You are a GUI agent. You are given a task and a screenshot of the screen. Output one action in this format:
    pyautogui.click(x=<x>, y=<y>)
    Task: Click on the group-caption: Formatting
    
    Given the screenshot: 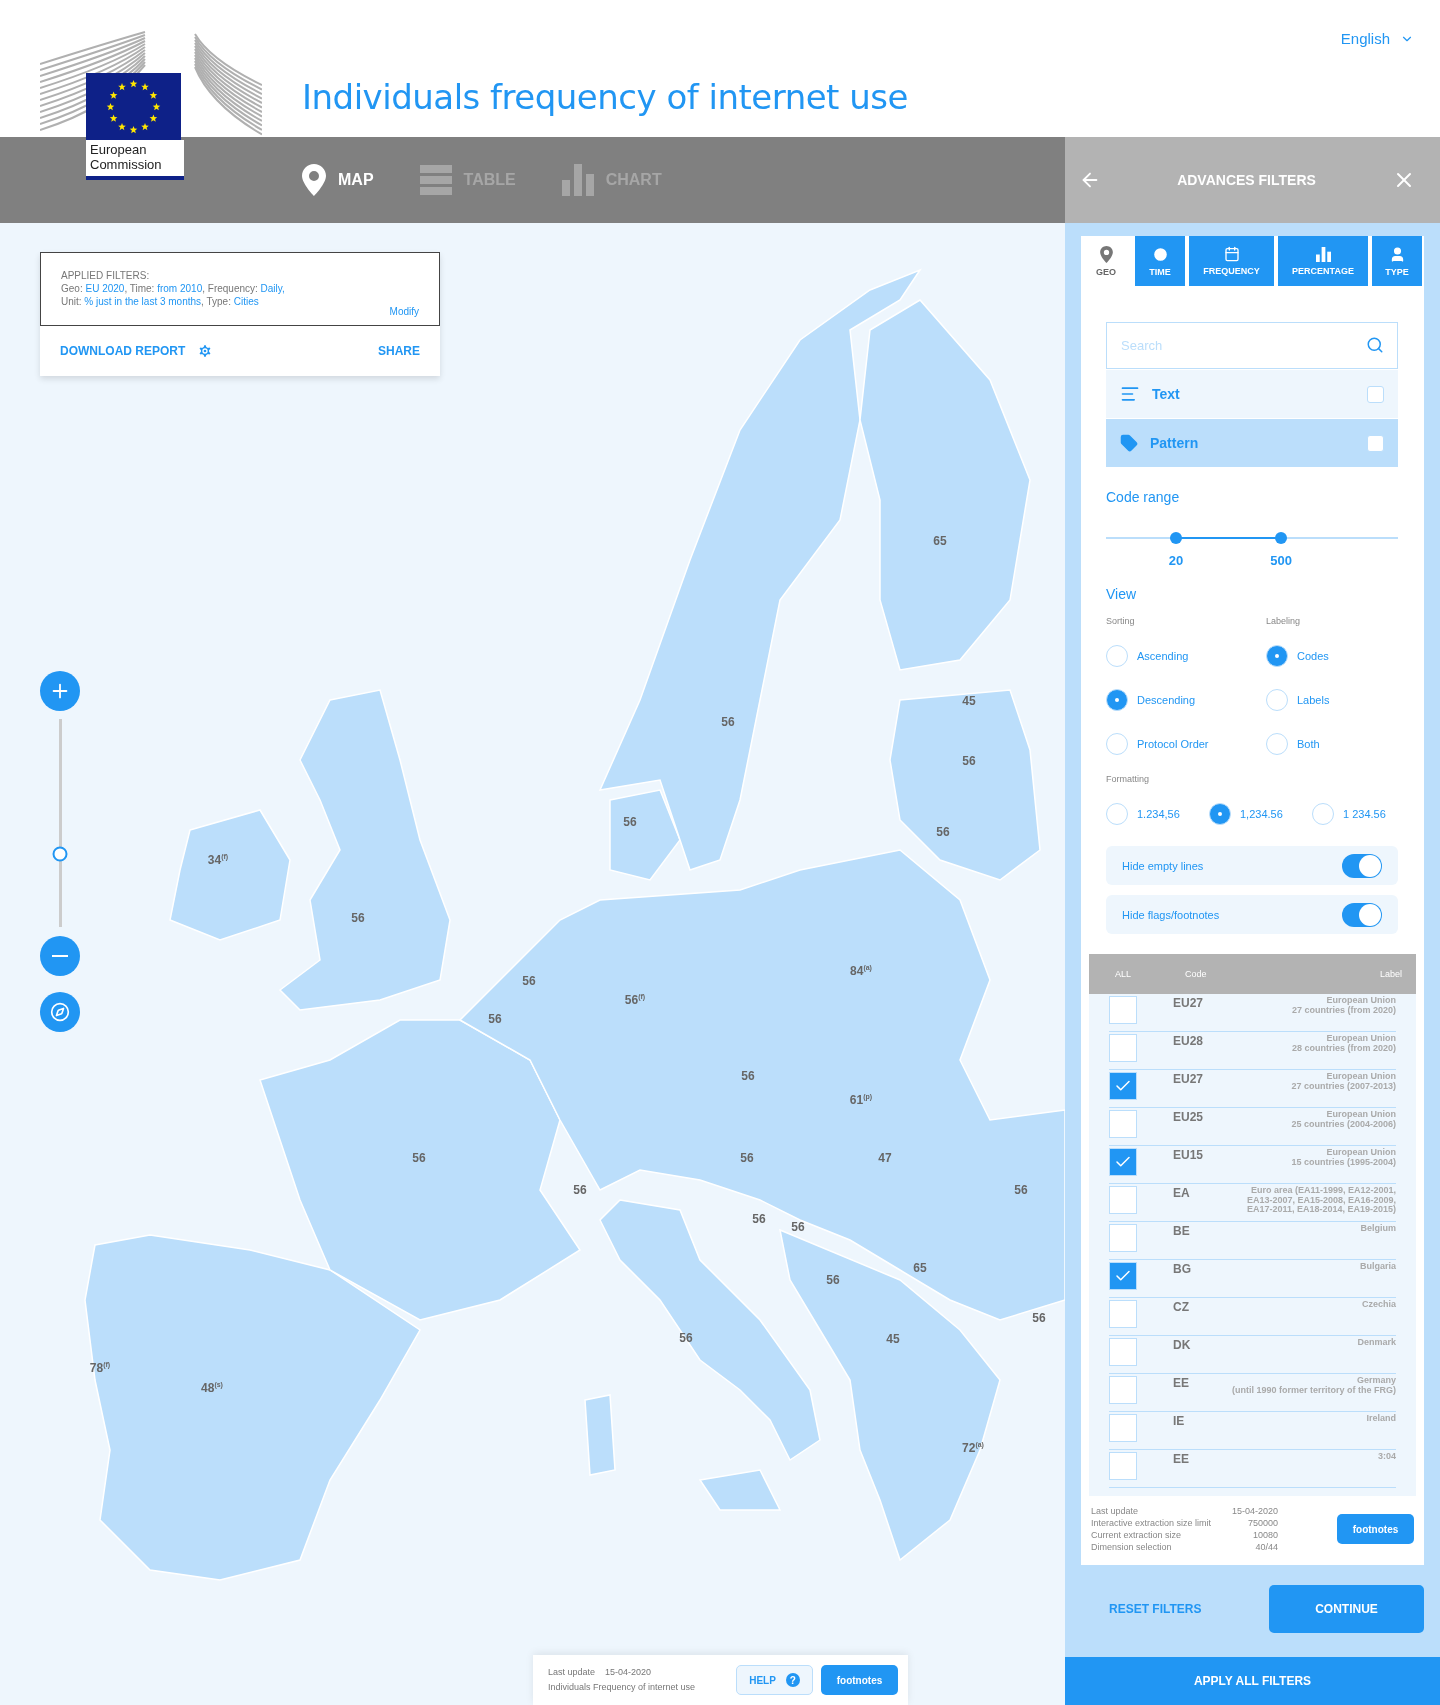 What is the action you would take?
    pyautogui.click(x=1128, y=779)
    